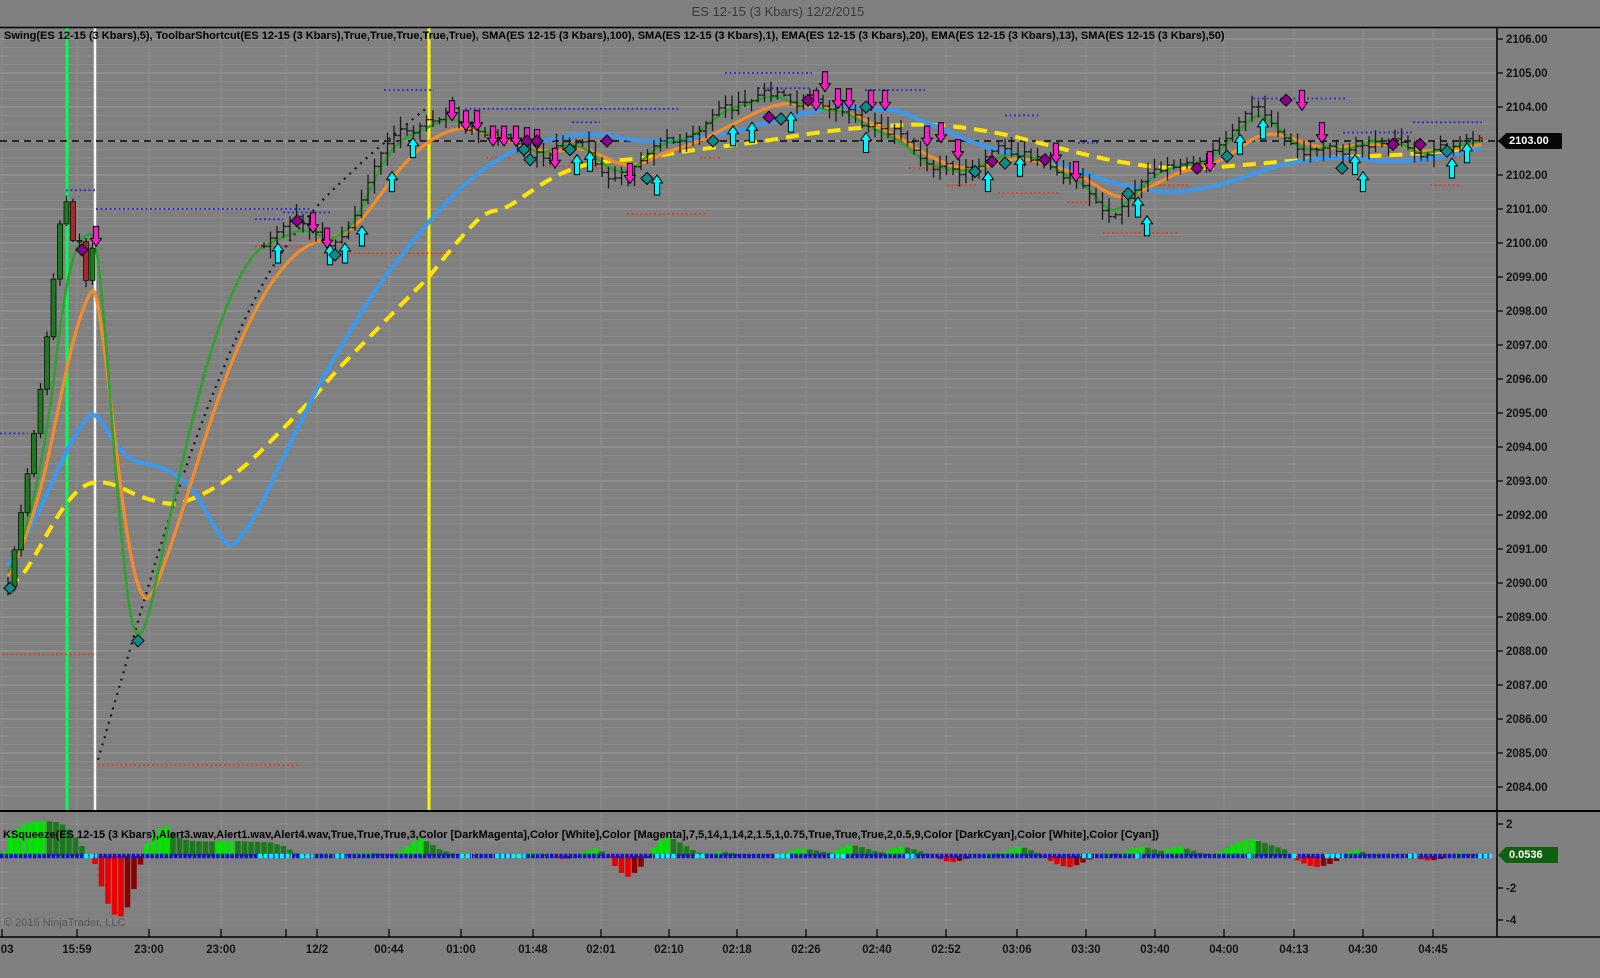 The image size is (1600, 978). I want to click on time-axis-label: 01:48, so click(533, 950).